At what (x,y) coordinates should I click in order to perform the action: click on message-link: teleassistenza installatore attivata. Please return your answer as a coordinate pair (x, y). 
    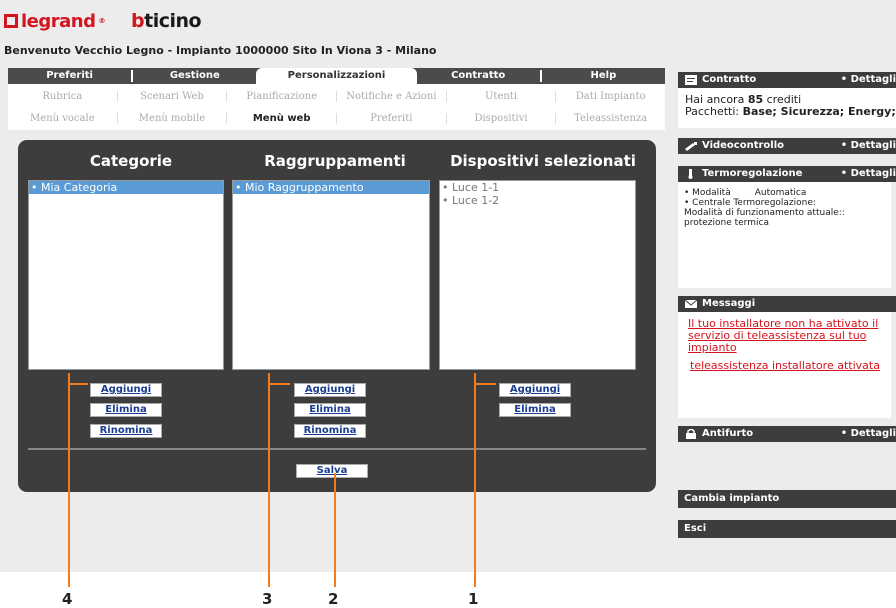
    Looking at the image, I should click on (793, 366).